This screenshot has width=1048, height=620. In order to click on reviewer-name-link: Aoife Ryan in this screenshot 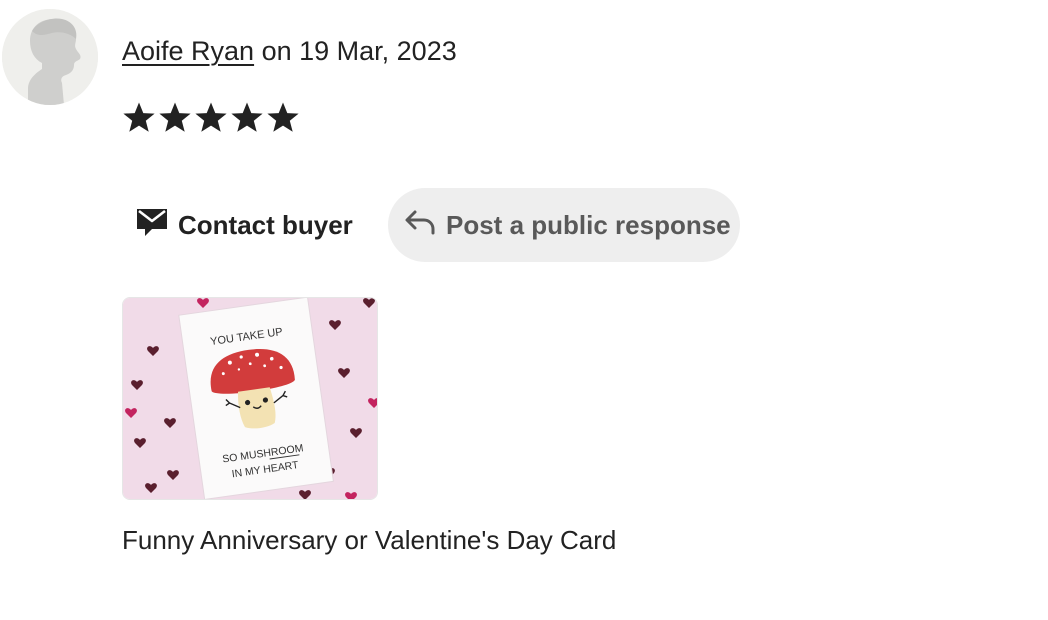, I will do `click(188, 51)`.